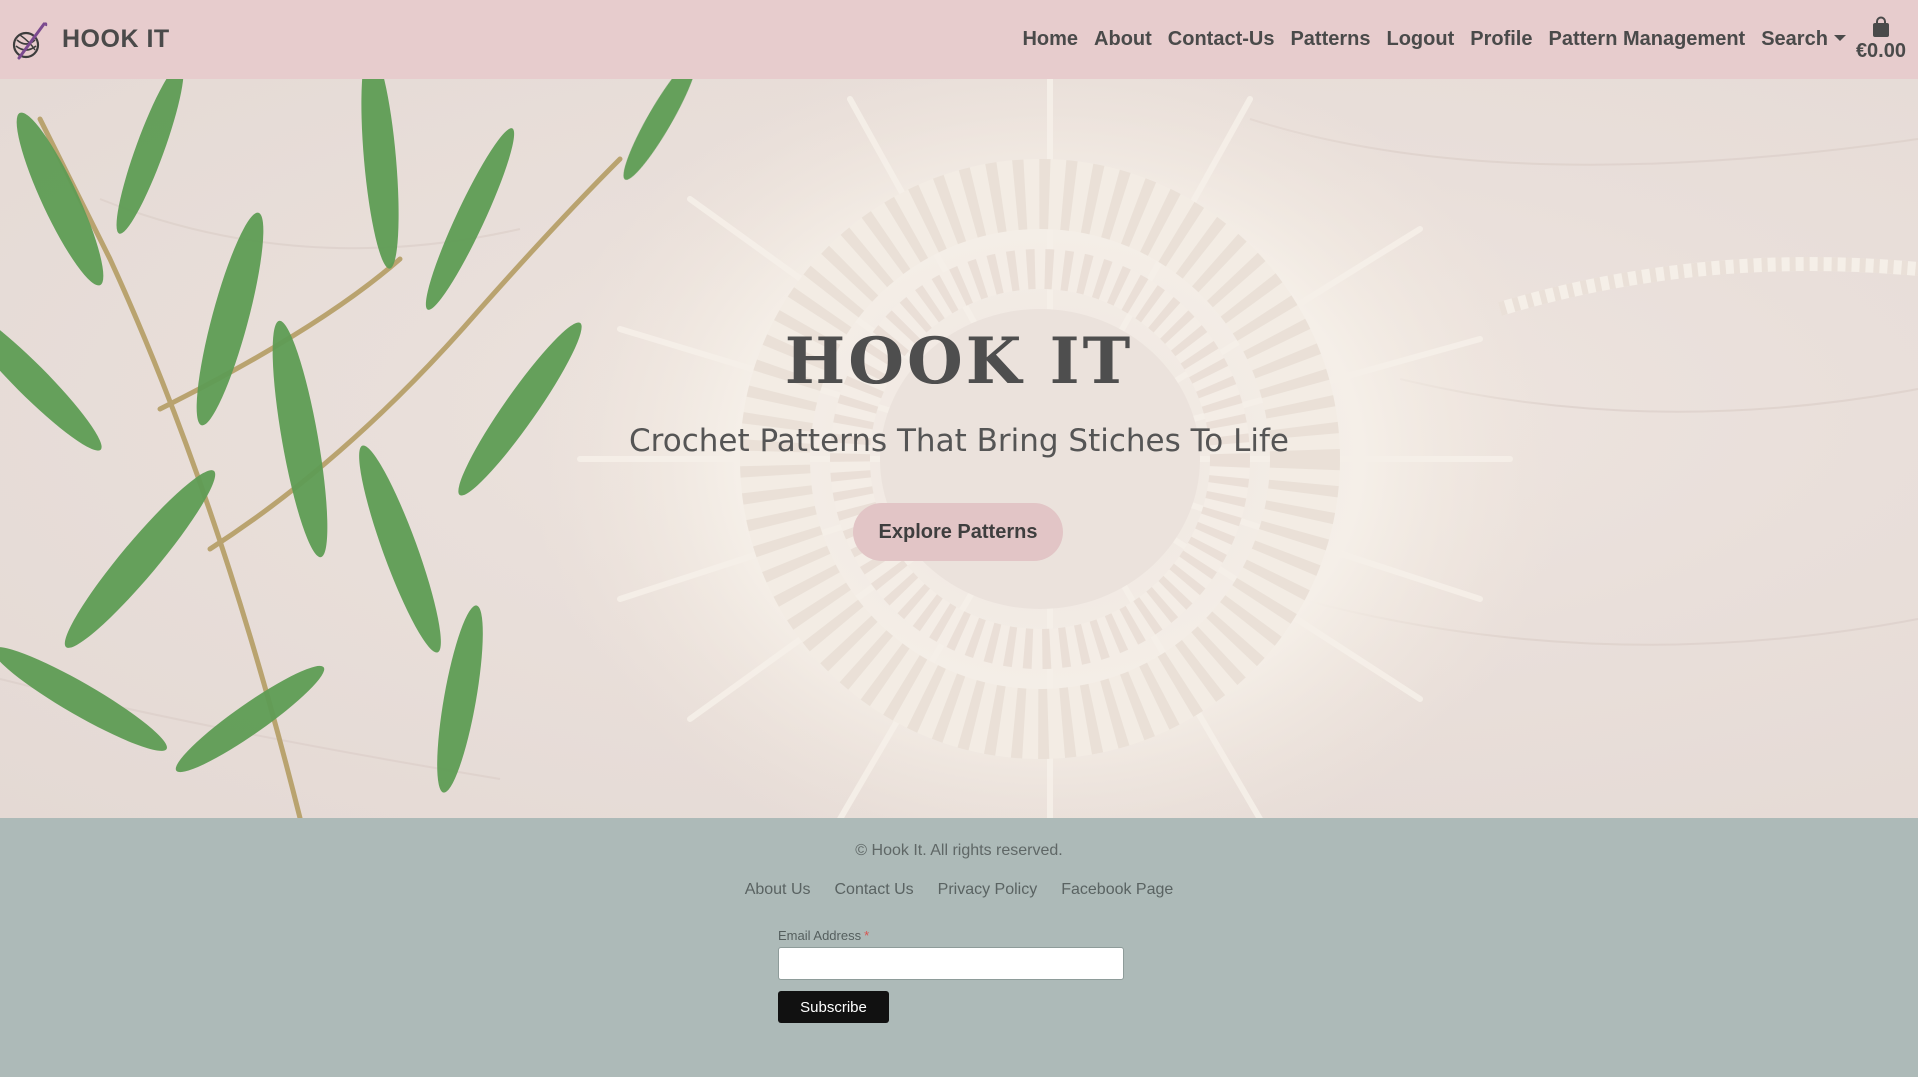 The image size is (1918, 1077). What do you see at coordinates (1117, 890) in the screenshot?
I see `footer-link-facebook-page: Facebook Page` at bounding box center [1117, 890].